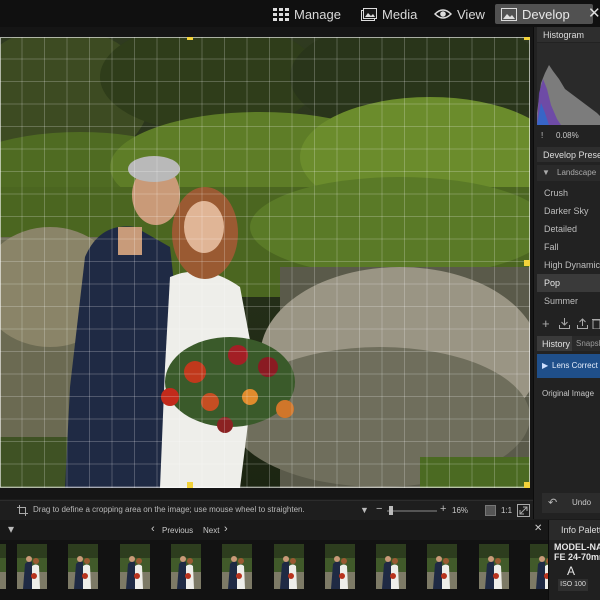 The image size is (600, 600). Describe the element at coordinates (580, 530) in the screenshot. I see `info-palette-title: Info Palette` at that location.